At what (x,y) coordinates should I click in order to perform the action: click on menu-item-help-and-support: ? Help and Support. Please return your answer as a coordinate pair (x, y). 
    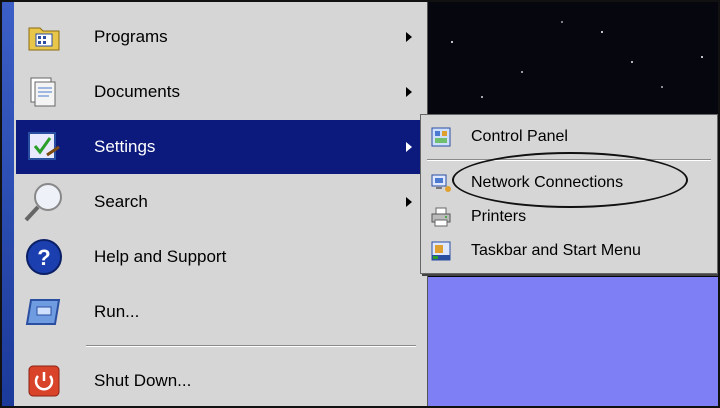
    Looking at the image, I should click on (219, 257).